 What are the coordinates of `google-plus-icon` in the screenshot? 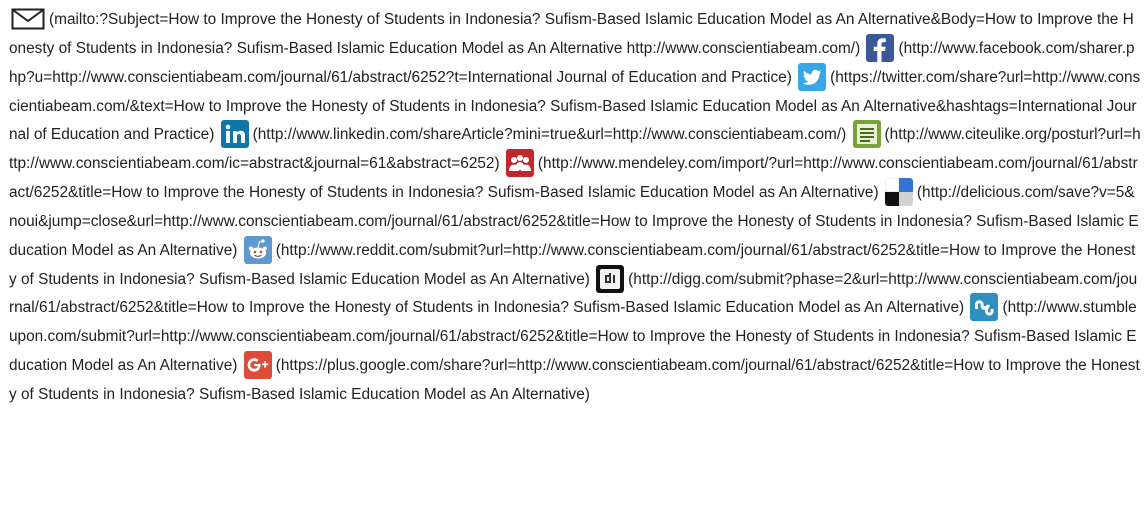 It's located at (257, 365).